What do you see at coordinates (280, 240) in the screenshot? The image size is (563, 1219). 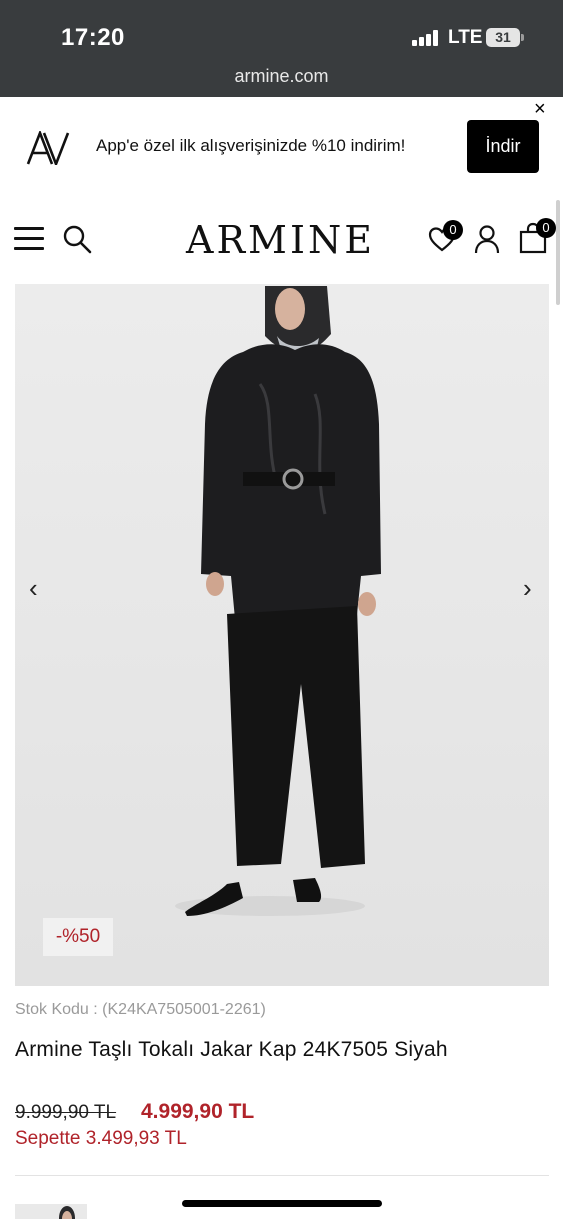 I see `site-logo: ARMINE` at bounding box center [280, 240].